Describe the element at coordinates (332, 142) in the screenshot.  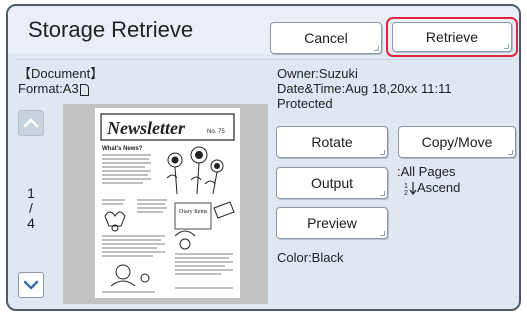
I see `rotate-button: Rotate` at that location.